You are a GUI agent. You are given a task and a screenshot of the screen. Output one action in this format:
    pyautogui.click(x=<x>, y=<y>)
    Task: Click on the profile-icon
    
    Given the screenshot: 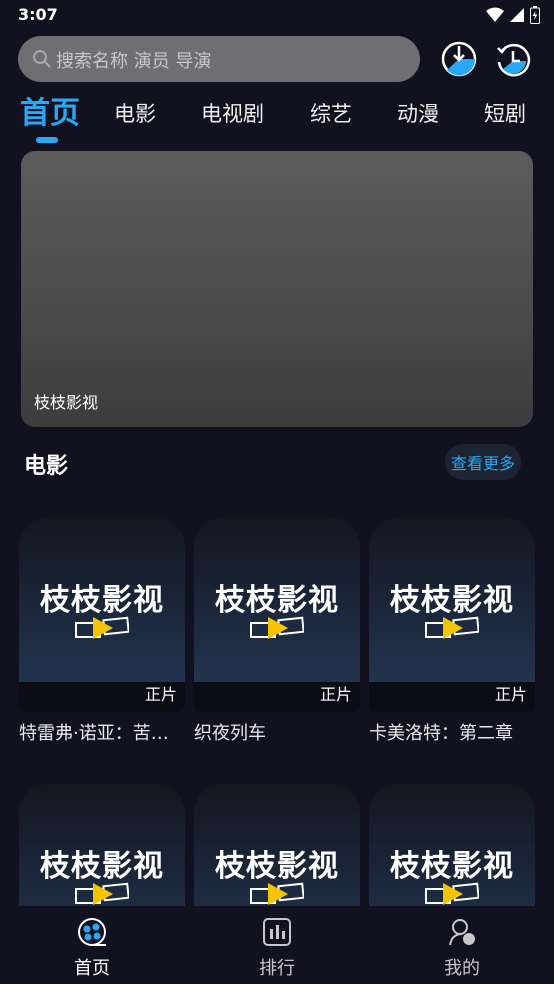 What is the action you would take?
    pyautogui.click(x=462, y=932)
    